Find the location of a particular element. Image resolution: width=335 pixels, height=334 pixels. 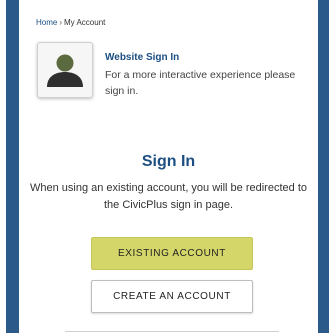

page-title: Sign In is located at coordinates (168, 161).